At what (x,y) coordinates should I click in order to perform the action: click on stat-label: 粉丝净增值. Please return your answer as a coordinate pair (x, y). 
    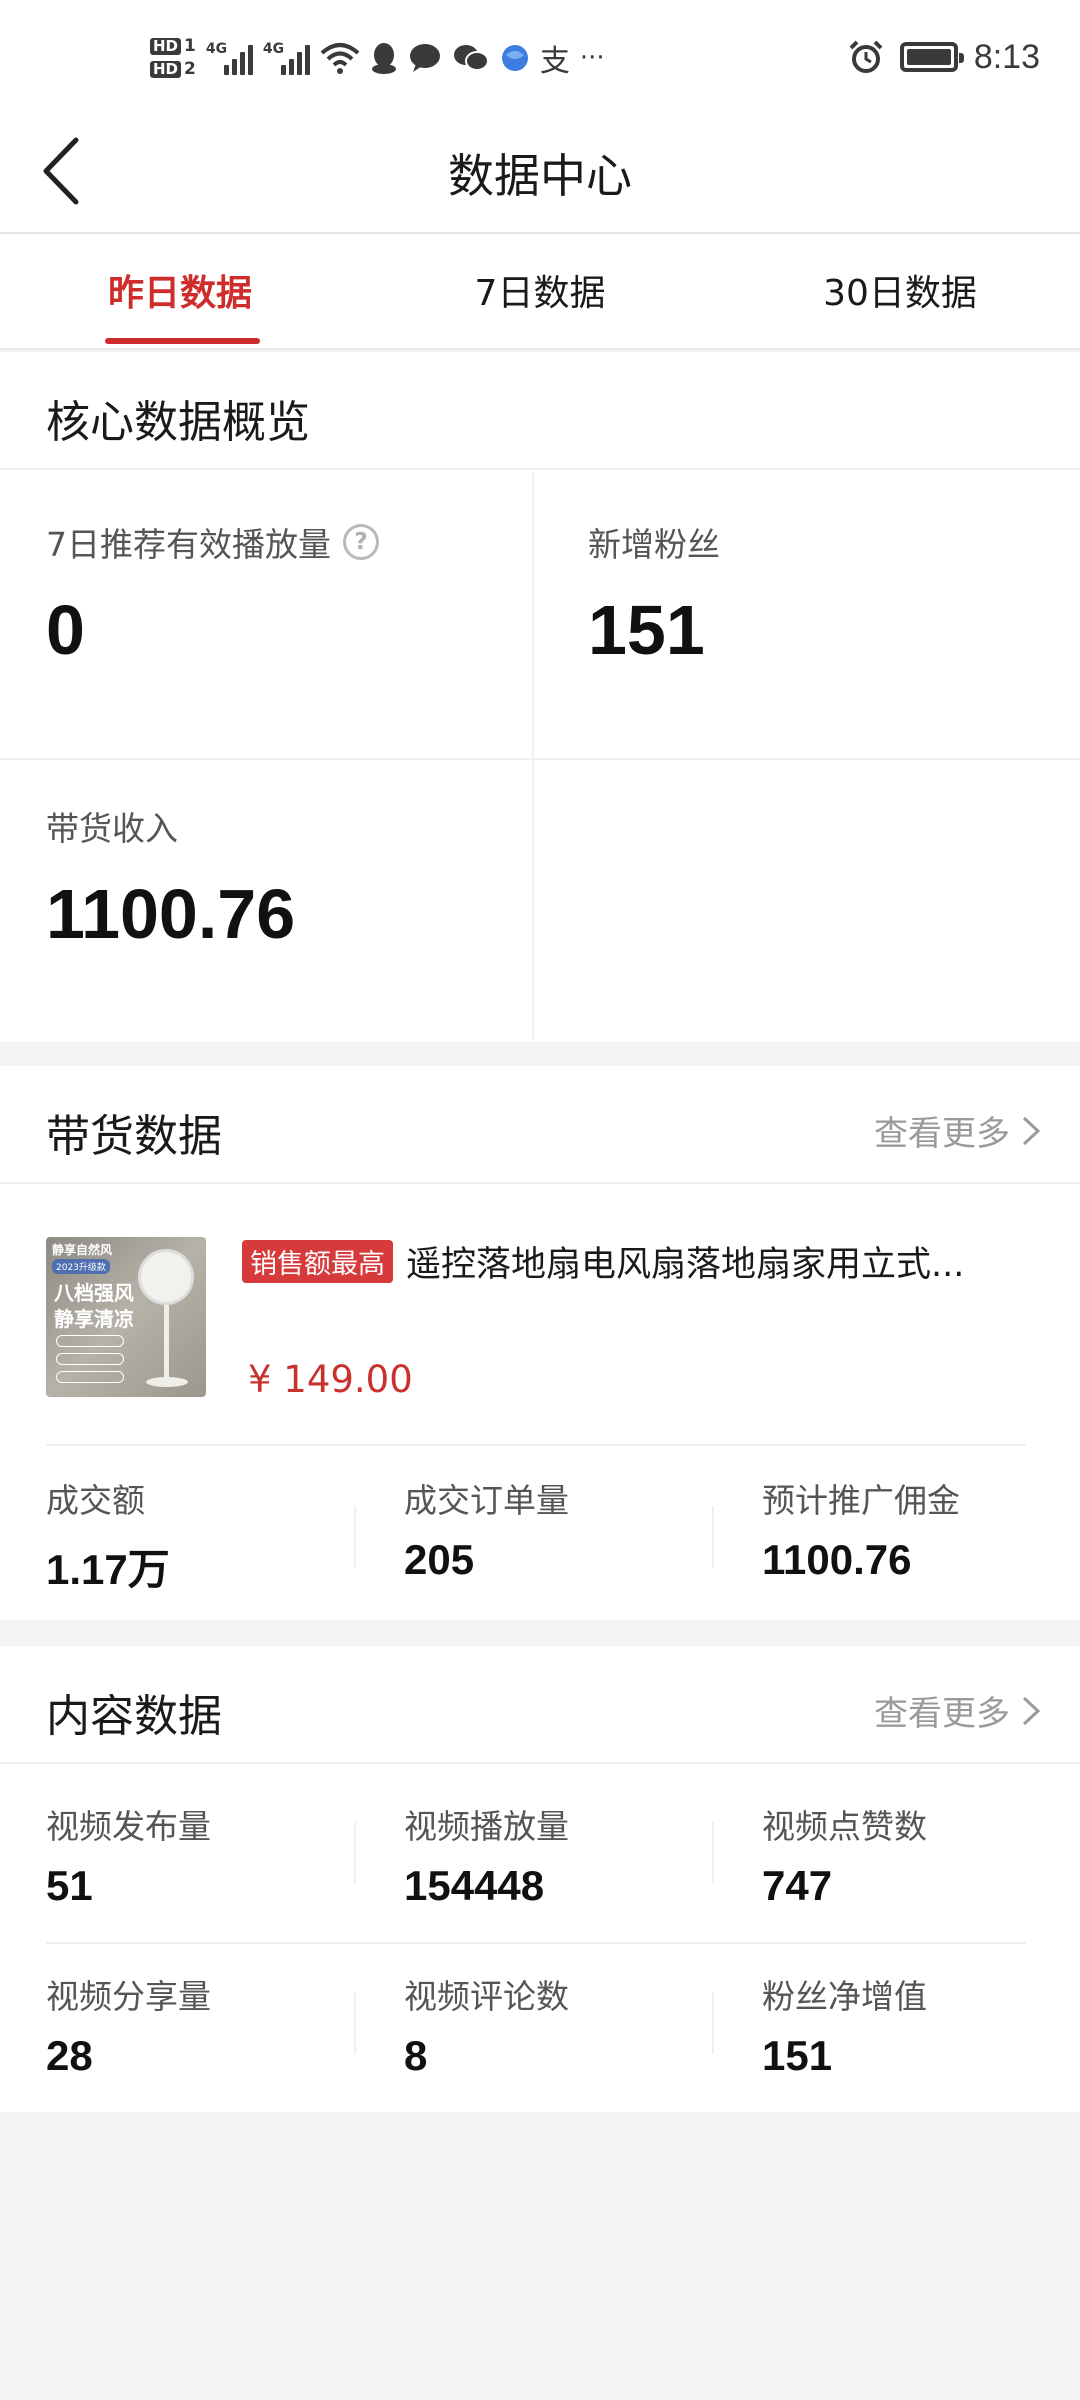
    Looking at the image, I should click on (844, 1996).